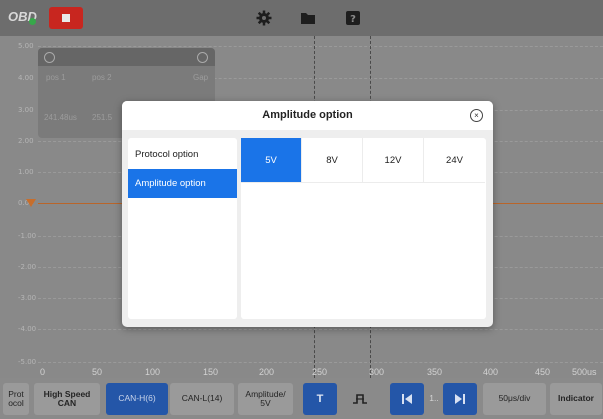 The image size is (603, 419). What do you see at coordinates (514, 399) in the screenshot?
I see `timebase-button: 50μs/div` at bounding box center [514, 399].